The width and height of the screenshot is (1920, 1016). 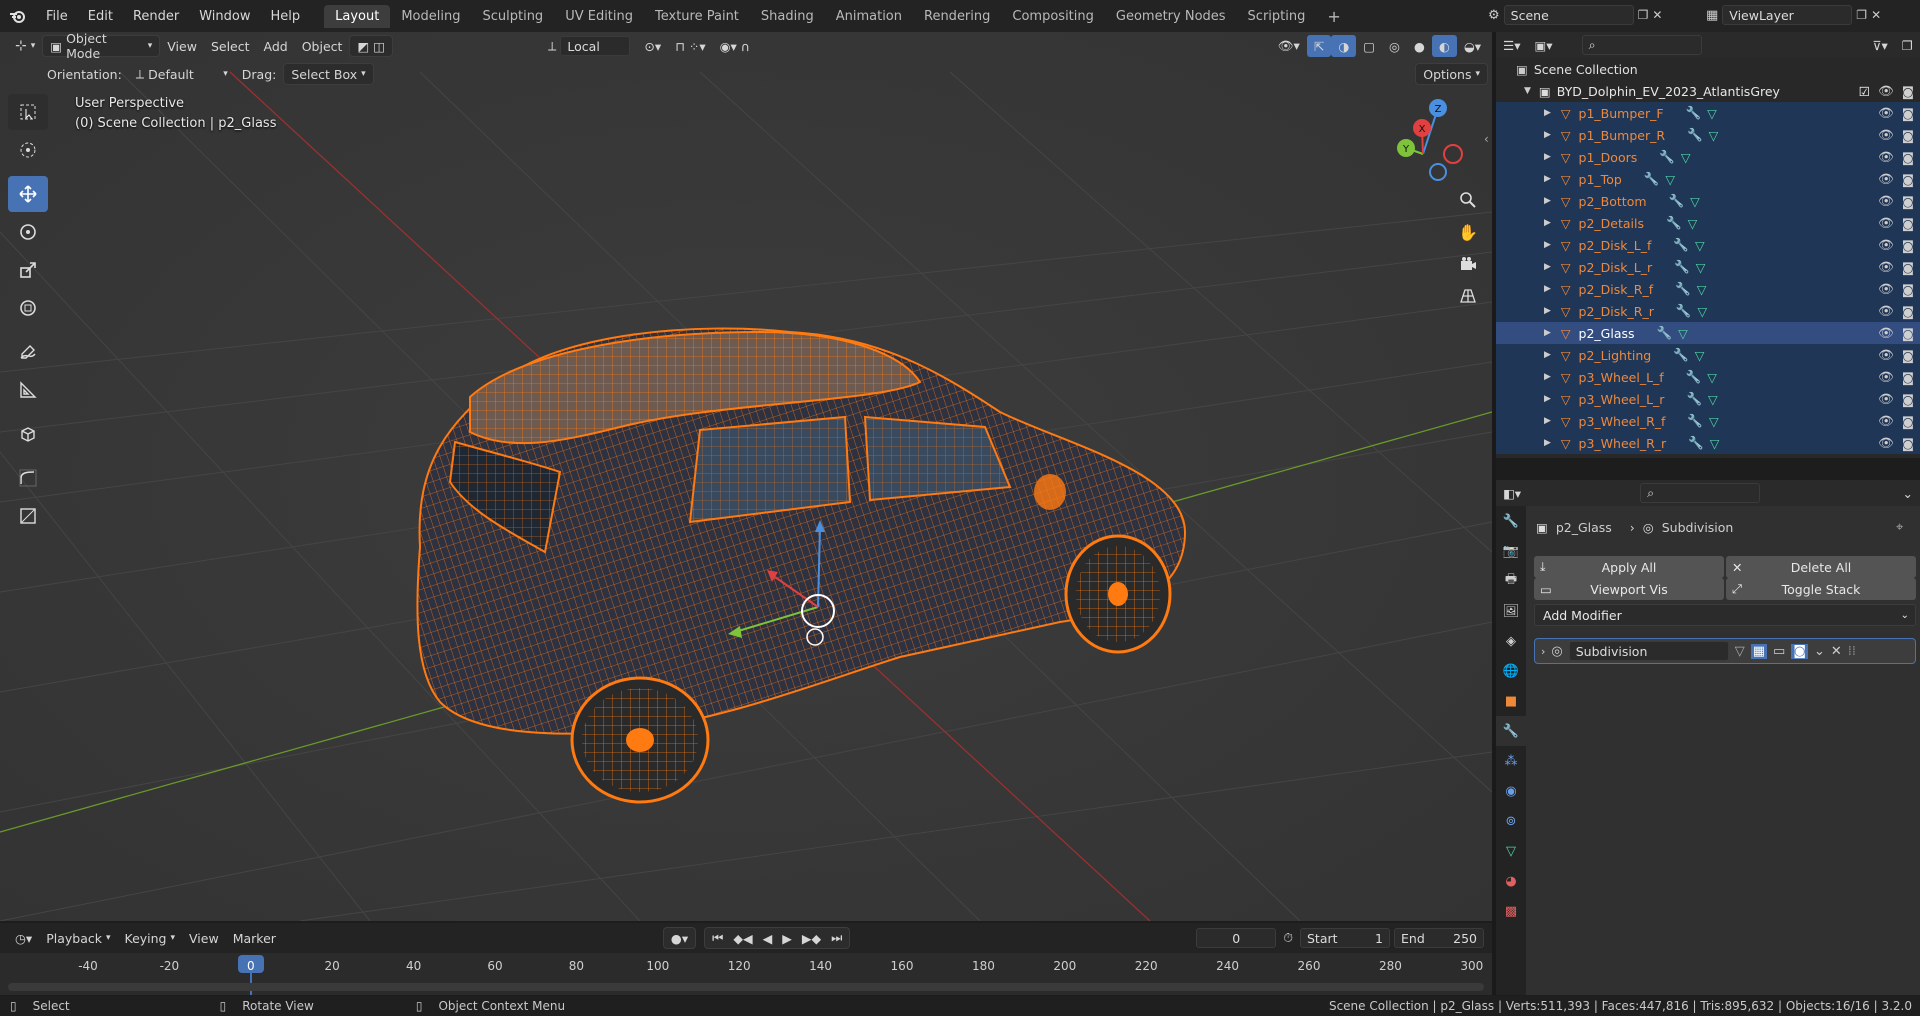 What do you see at coordinates (599, 16) in the screenshot?
I see `tab-uv-editing: UV Editing` at bounding box center [599, 16].